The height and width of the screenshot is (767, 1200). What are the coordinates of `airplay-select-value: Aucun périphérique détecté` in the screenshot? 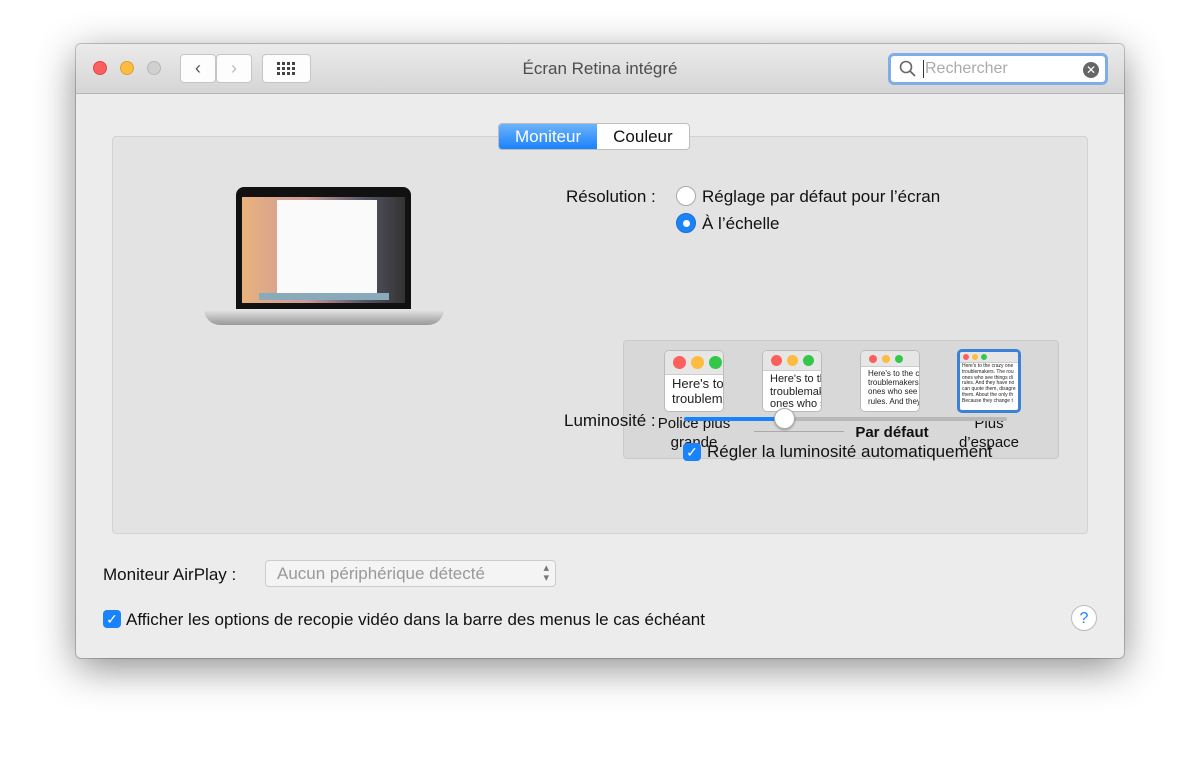 It's located at (381, 573).